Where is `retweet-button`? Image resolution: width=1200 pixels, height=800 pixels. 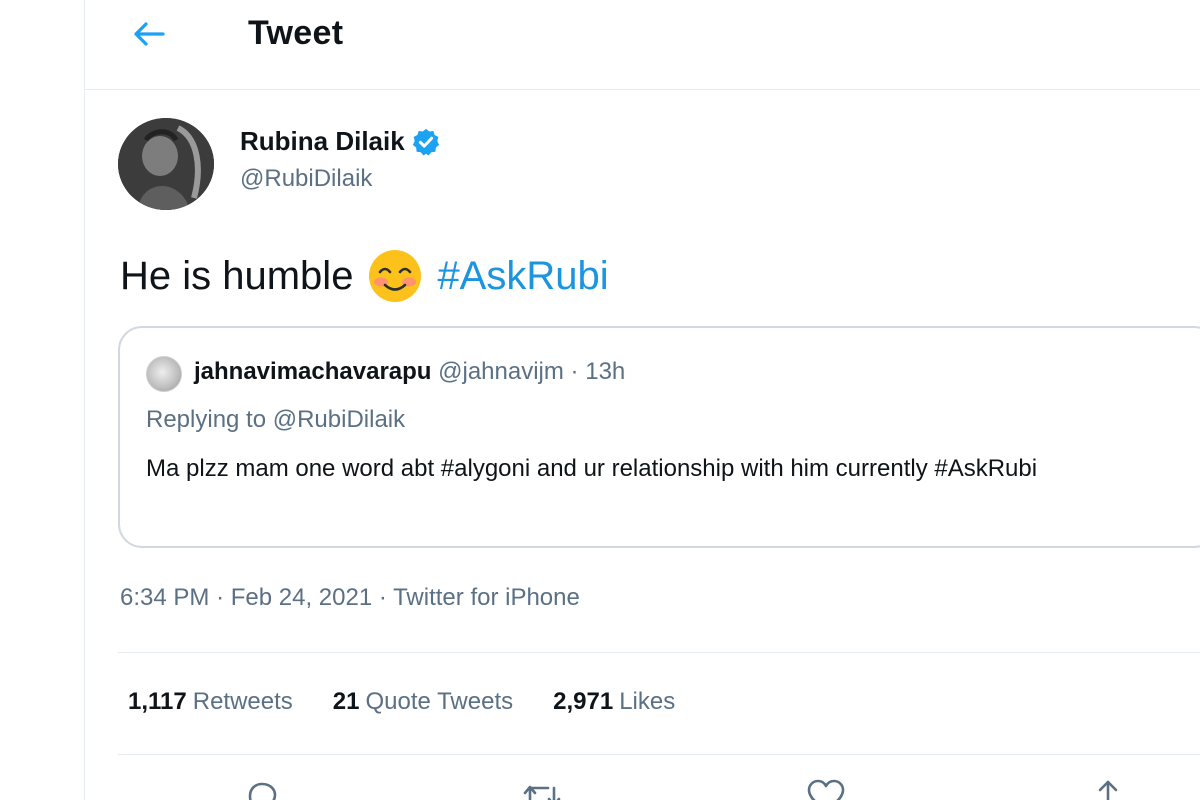
retweet-button is located at coordinates (542, 788).